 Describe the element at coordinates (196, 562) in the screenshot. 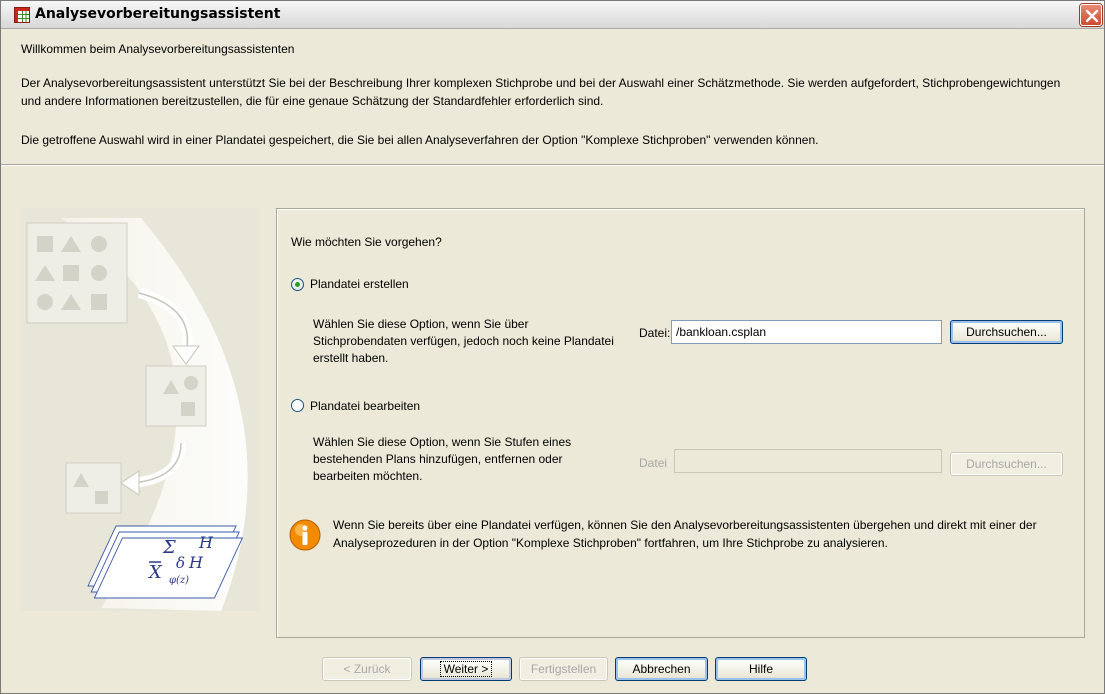

I see `formula-h1: H` at that location.